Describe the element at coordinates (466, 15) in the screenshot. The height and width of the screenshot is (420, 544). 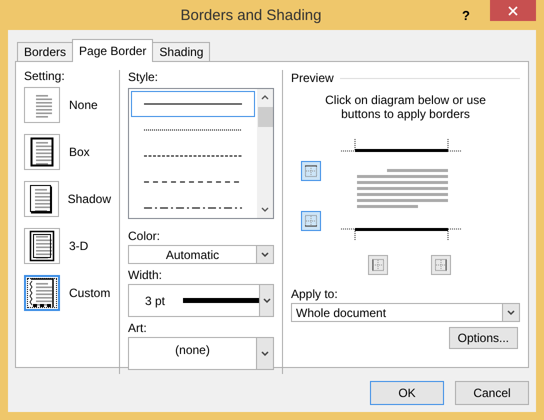
I see `help-button: ?` at that location.